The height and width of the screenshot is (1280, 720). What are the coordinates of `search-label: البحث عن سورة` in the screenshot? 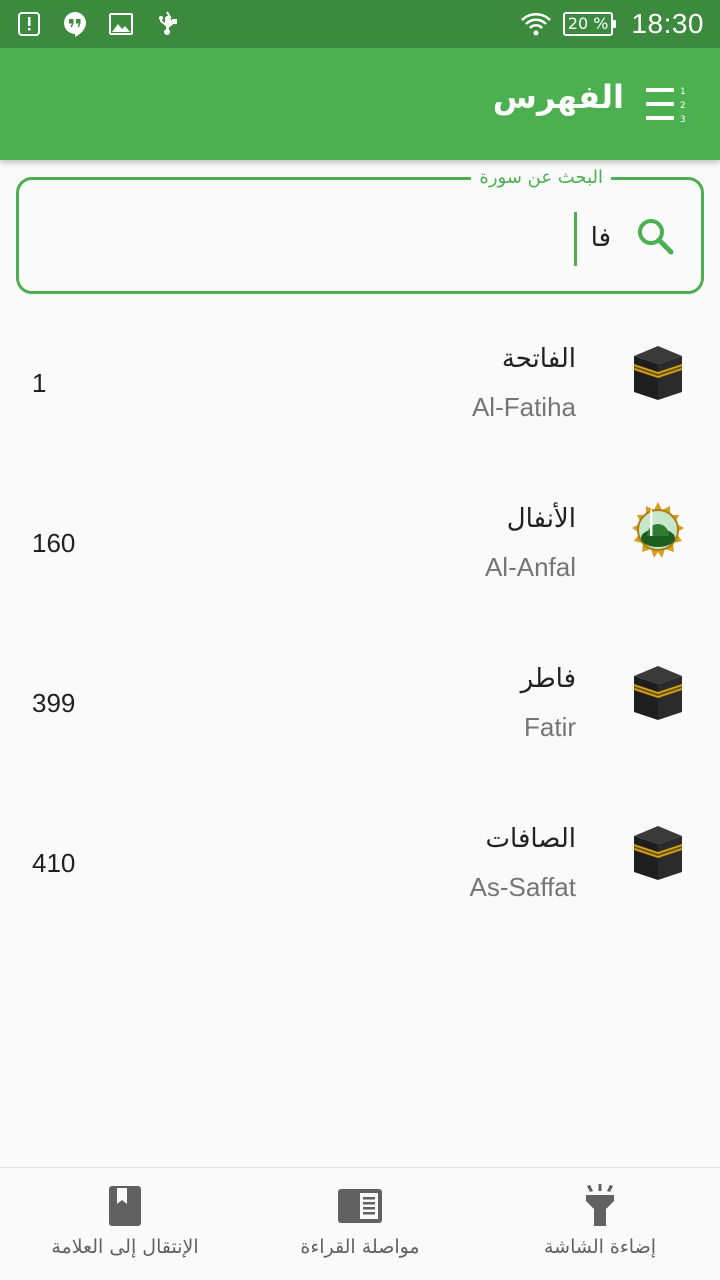 It's located at (541, 178).